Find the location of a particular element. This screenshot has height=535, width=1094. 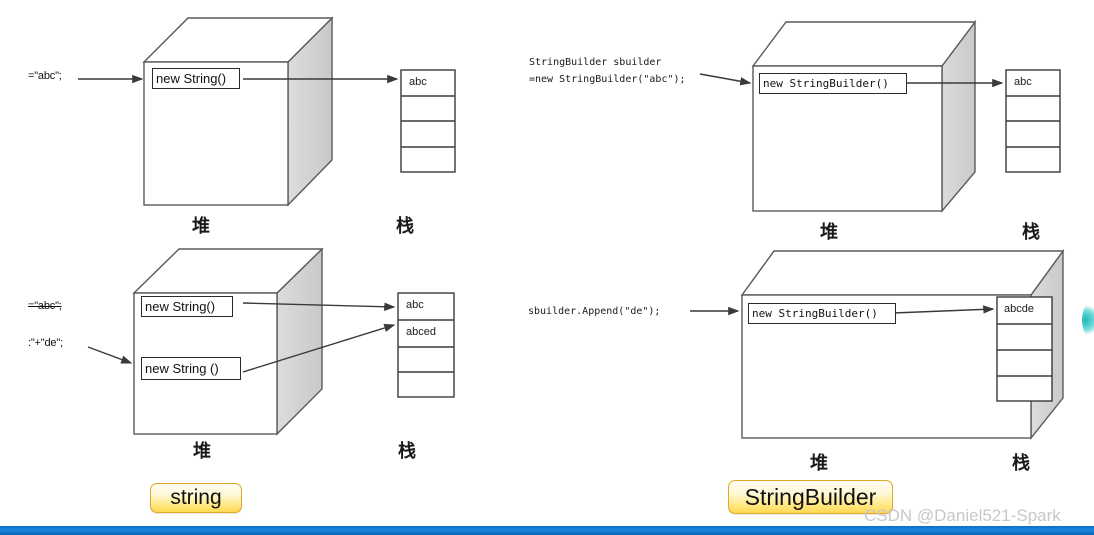

code-label-string-initial: ="abc"; is located at coordinates (45, 76).